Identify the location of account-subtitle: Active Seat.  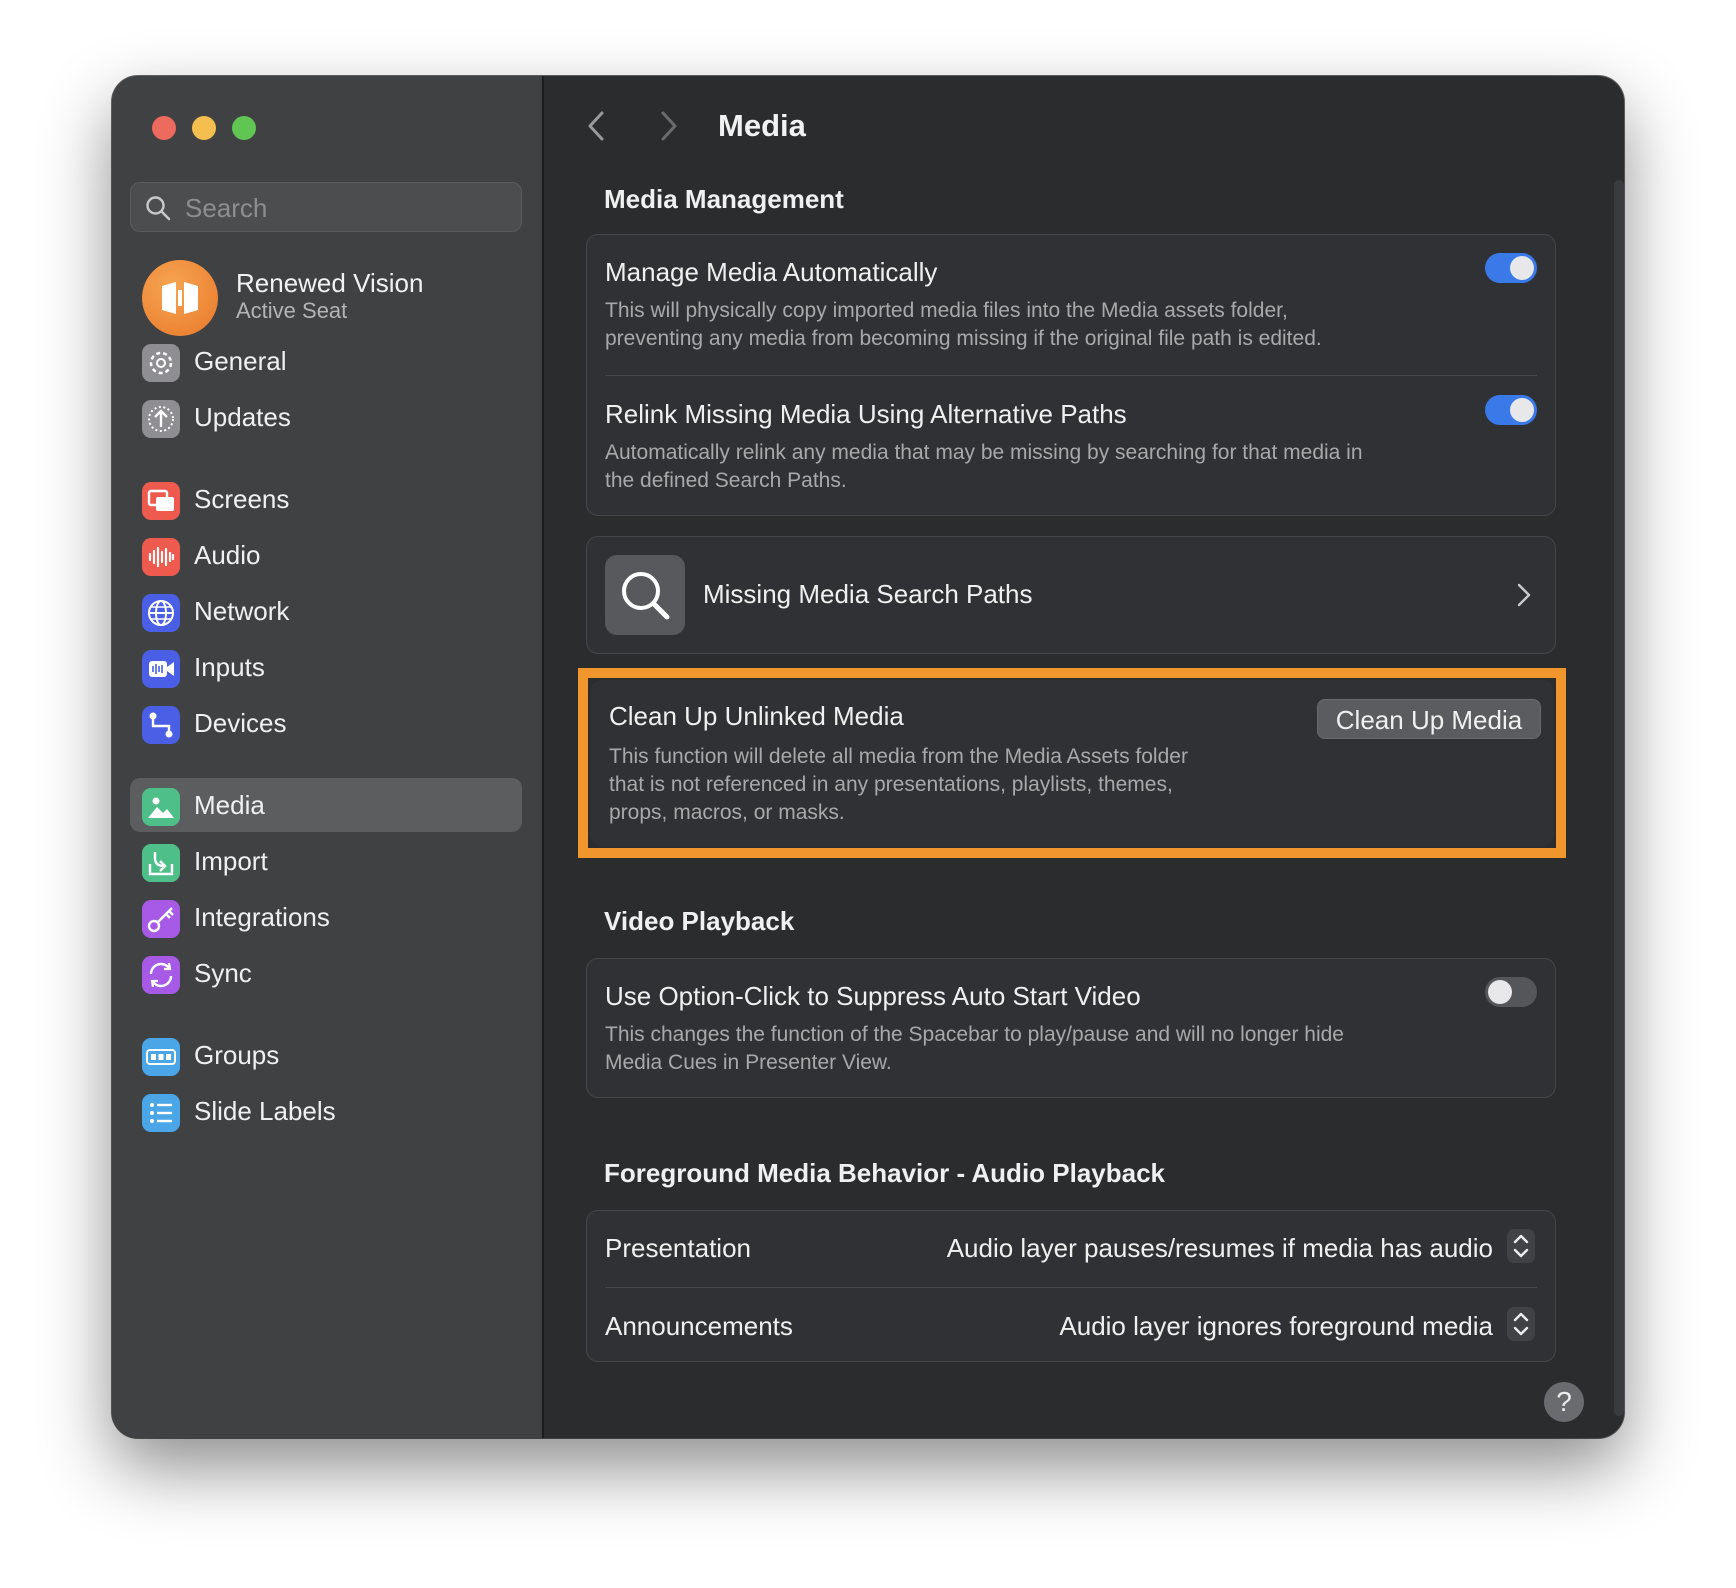
(292, 310).